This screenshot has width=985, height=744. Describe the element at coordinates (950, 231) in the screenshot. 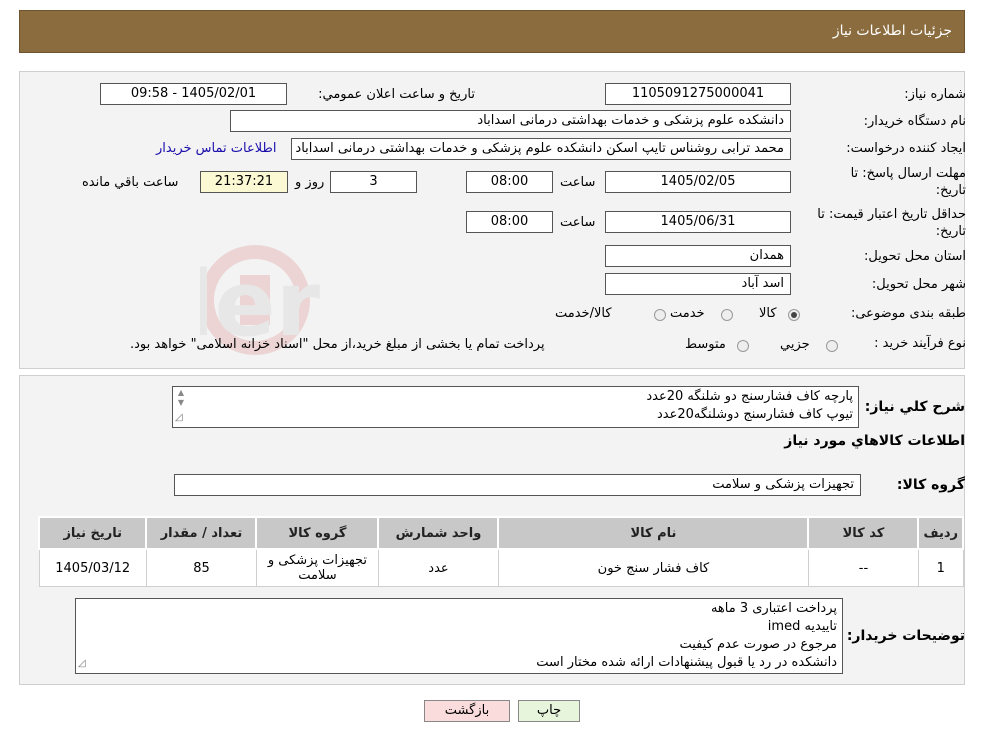

I see `price-validity-label-2: تاريخ:` at that location.